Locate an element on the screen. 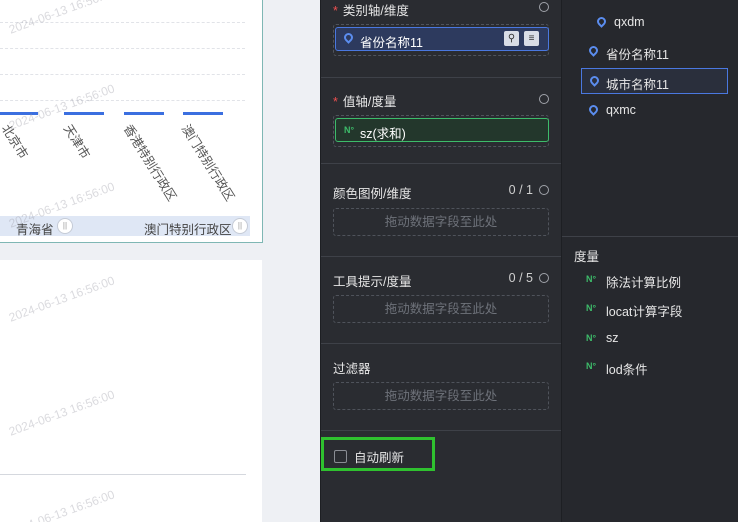  field-count: 0 / 5 is located at coordinates (520, 278).